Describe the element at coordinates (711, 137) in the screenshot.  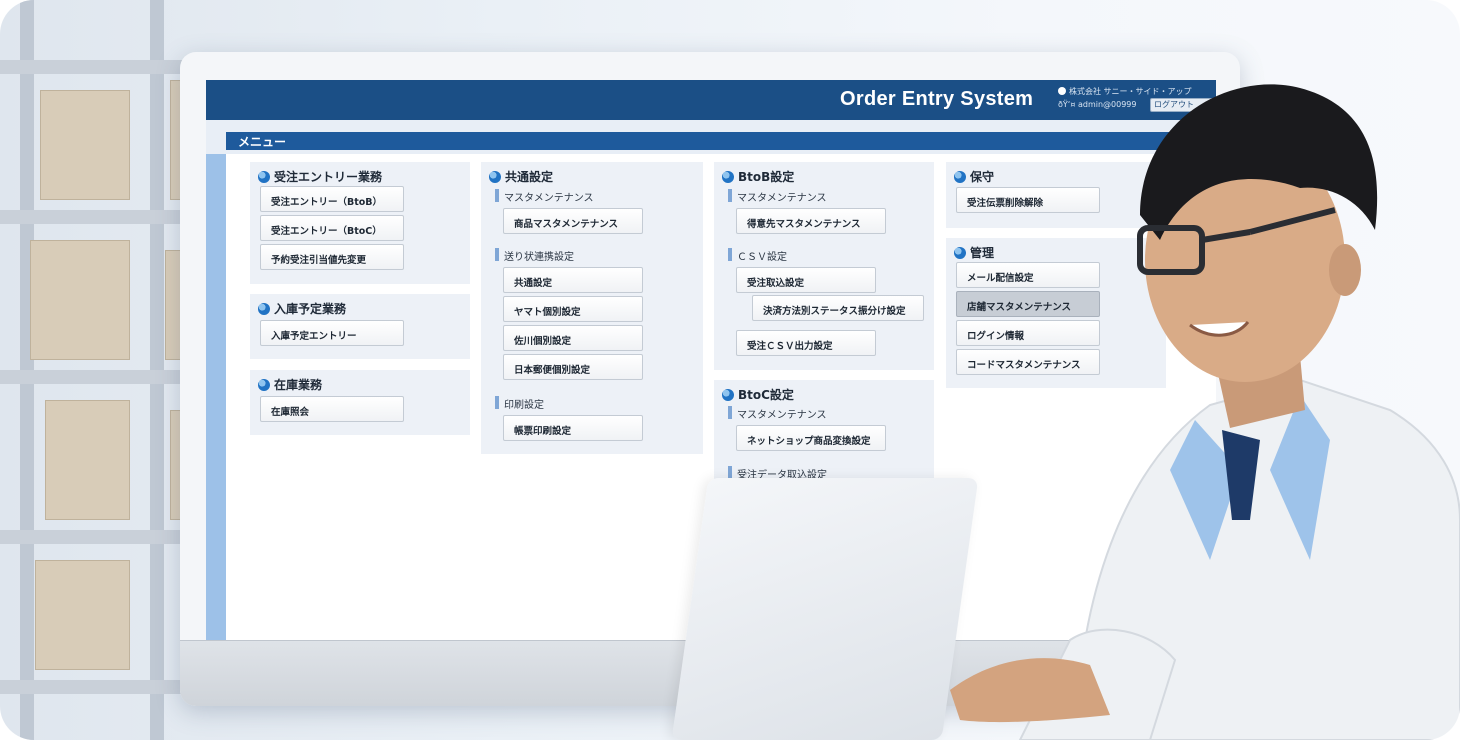
I see `menu-bar: メニュー` at that location.